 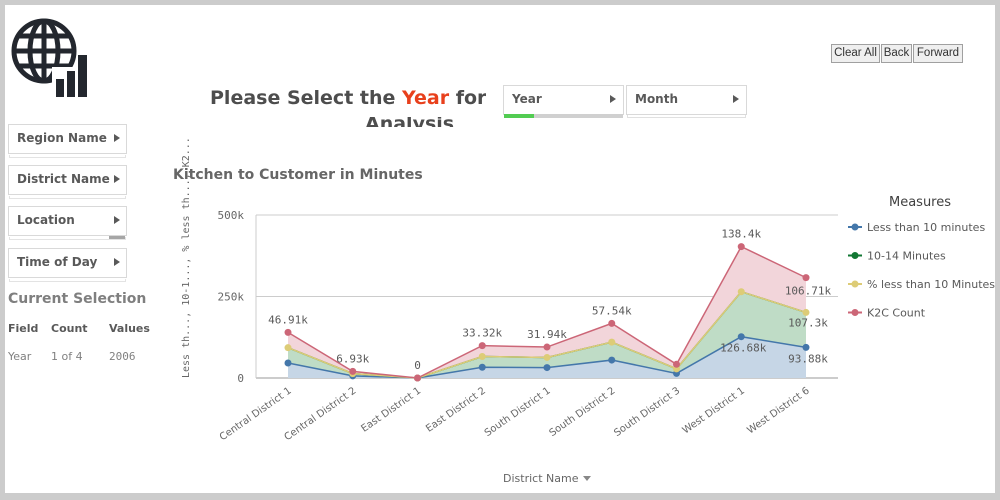 I want to click on x-tick-label: South District 2, so click(x=583, y=412).